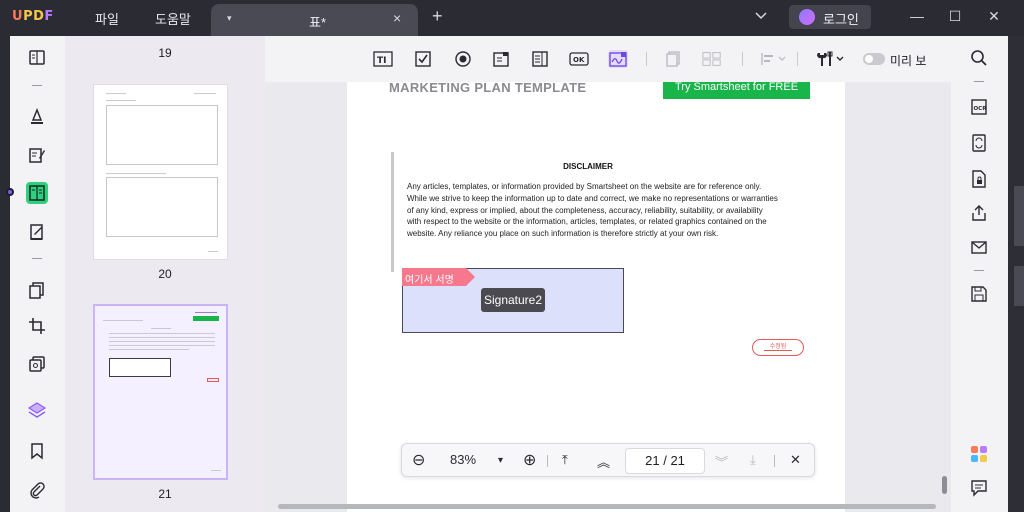  I want to click on ocr-icon: OCR, so click(979, 107).